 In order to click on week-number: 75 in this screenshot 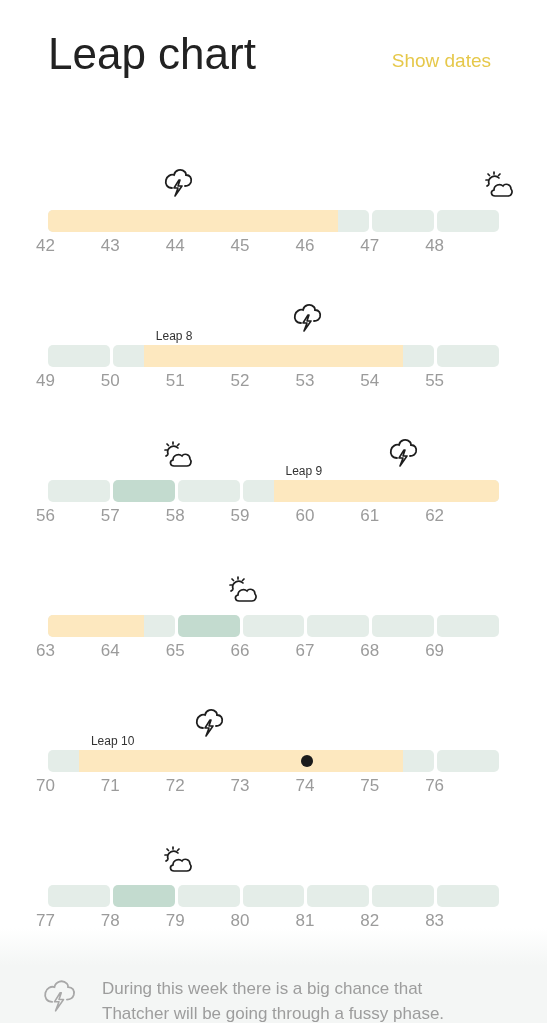, I will do `click(370, 786)`.